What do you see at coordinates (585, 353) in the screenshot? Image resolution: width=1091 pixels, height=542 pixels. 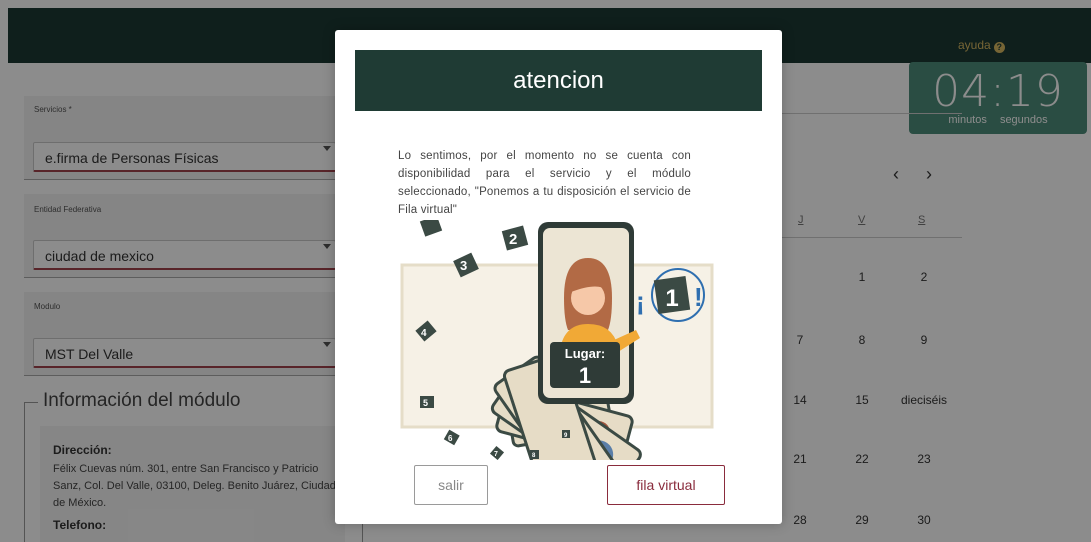 I see `place-label: Lugar:` at bounding box center [585, 353].